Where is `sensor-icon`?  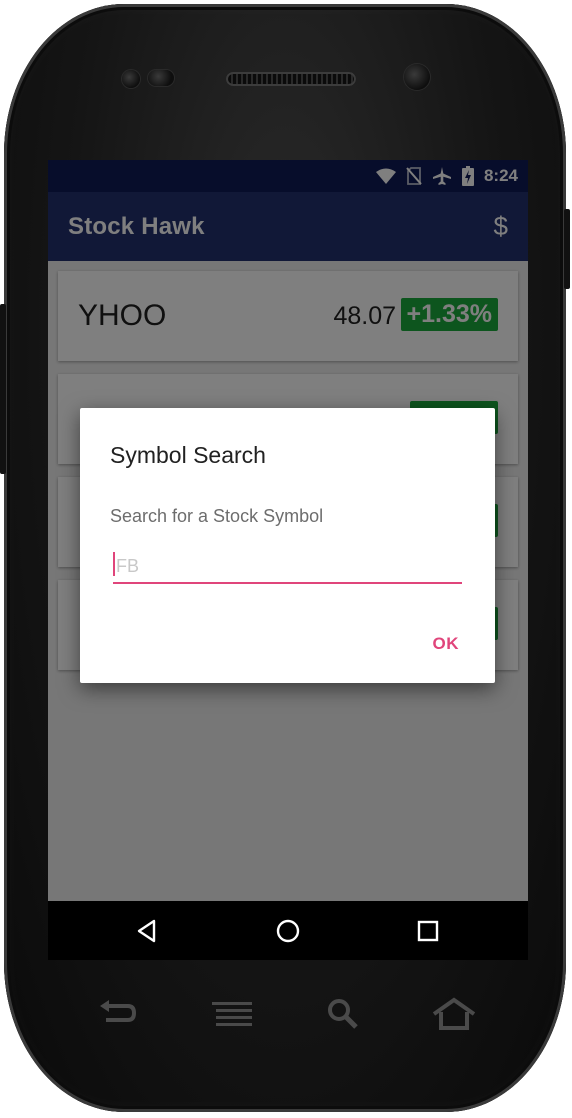 sensor-icon is located at coordinates (131, 79).